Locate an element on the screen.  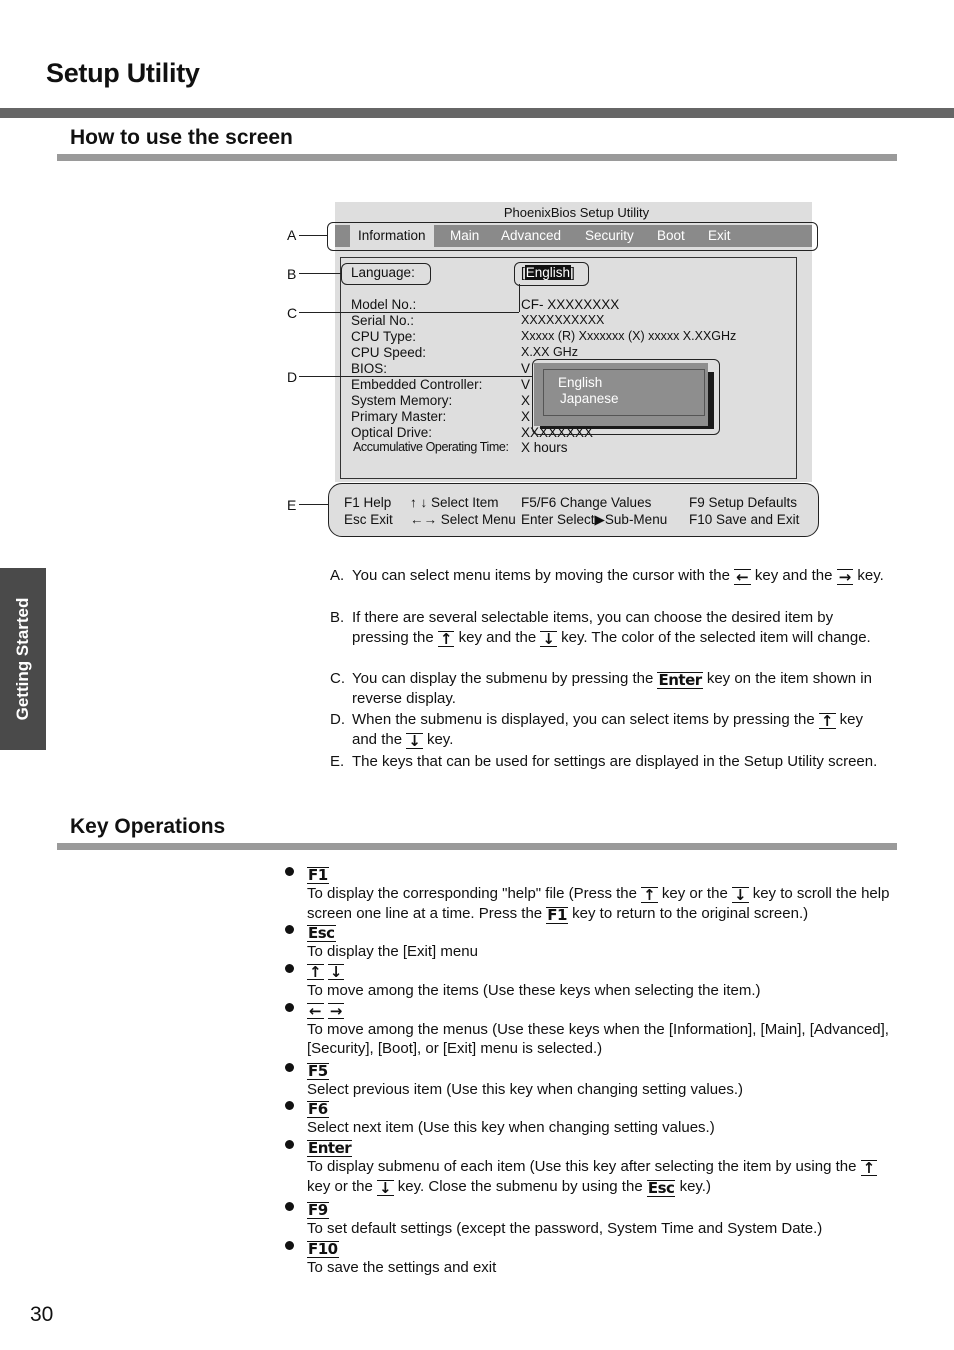
key-operation-item: F10 To save the settings and exit is located at coordinates (590, 1258).